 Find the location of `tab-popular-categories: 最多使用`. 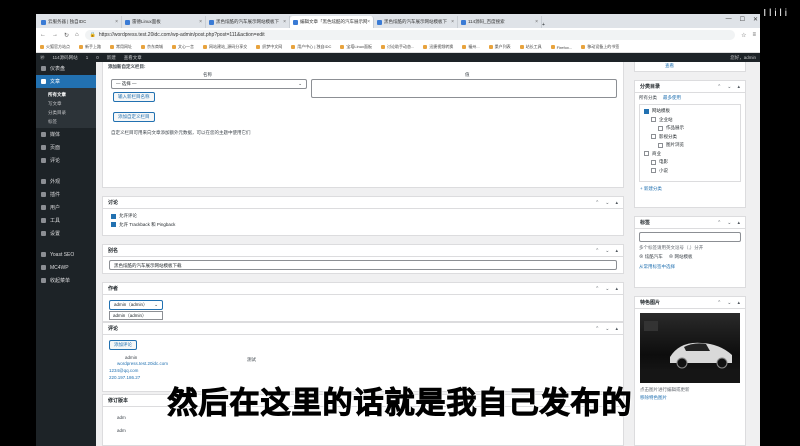

tab-popular-categories: 最多使用 is located at coordinates (672, 98).